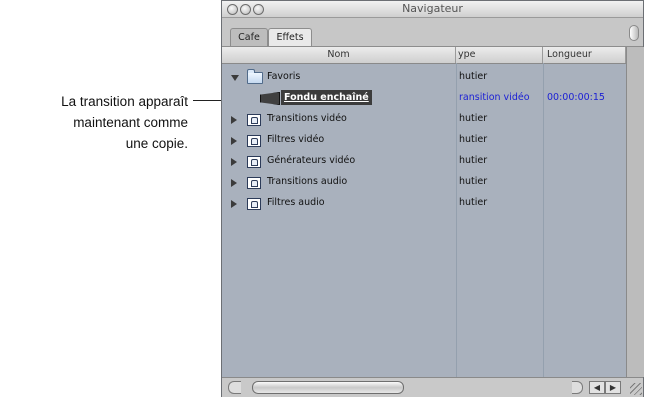 Image resolution: width=648 pixels, height=401 pixels. I want to click on callout-line-2: maintenant comme, so click(130, 122).